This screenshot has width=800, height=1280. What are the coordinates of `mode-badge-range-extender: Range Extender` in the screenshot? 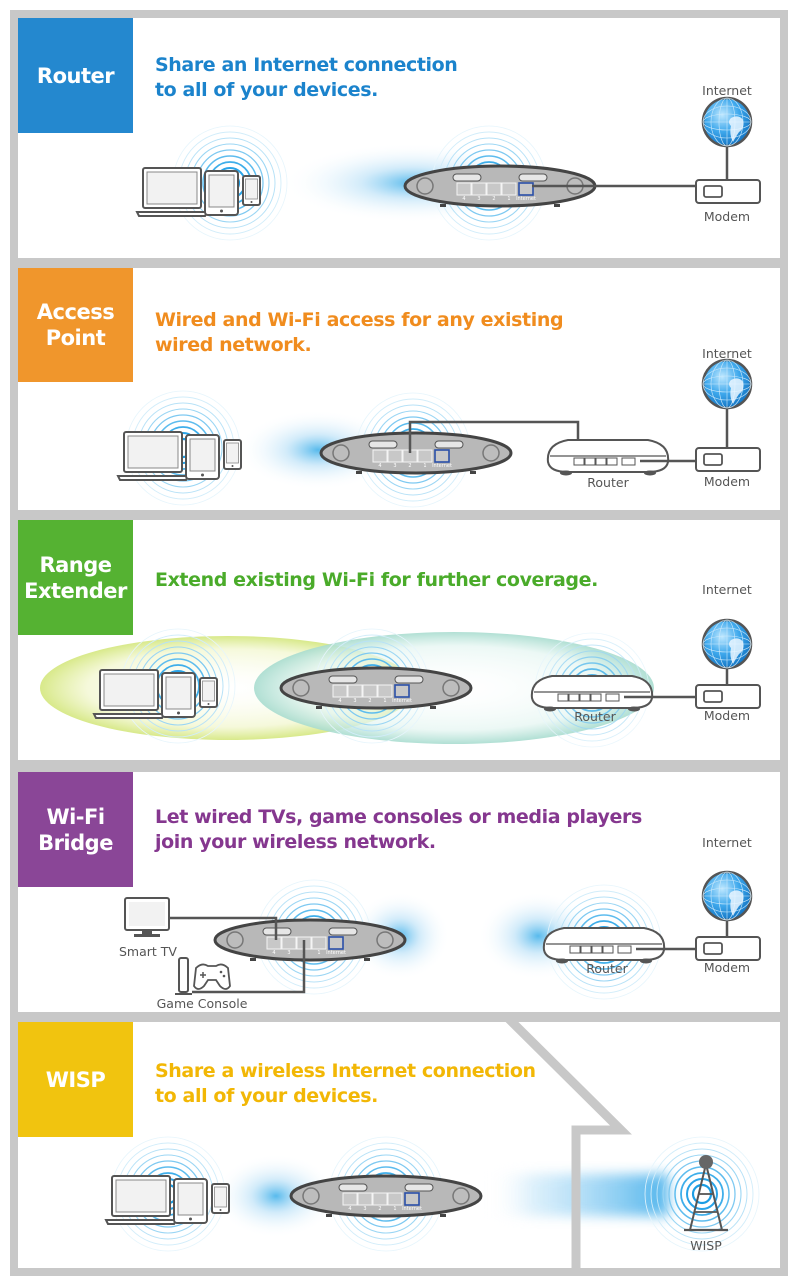 It's located at (75, 577).